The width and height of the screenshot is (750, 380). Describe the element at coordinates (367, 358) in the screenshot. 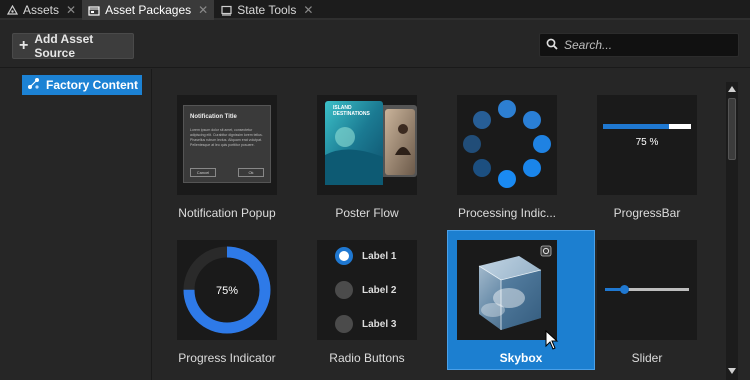

I see `package-label: Radio Buttons` at that location.